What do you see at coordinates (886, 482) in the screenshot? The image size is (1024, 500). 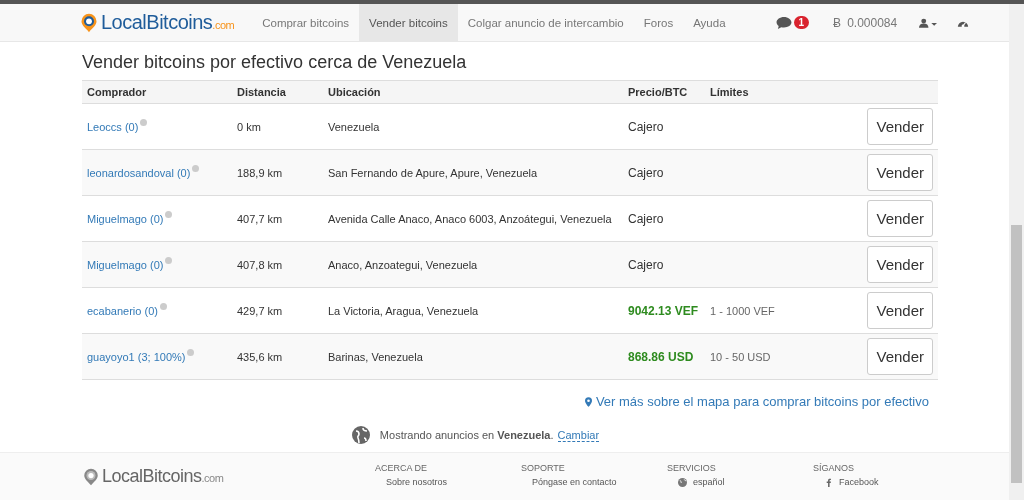 I see `footer-link: Facebook` at bounding box center [886, 482].